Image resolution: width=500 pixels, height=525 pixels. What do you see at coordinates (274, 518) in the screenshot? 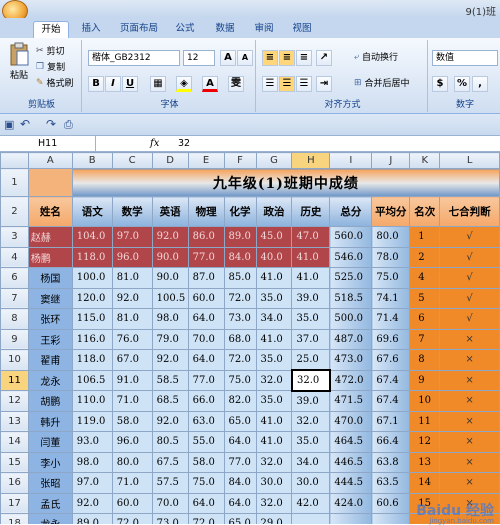
I see `score-cell: 29.0` at bounding box center [274, 518].